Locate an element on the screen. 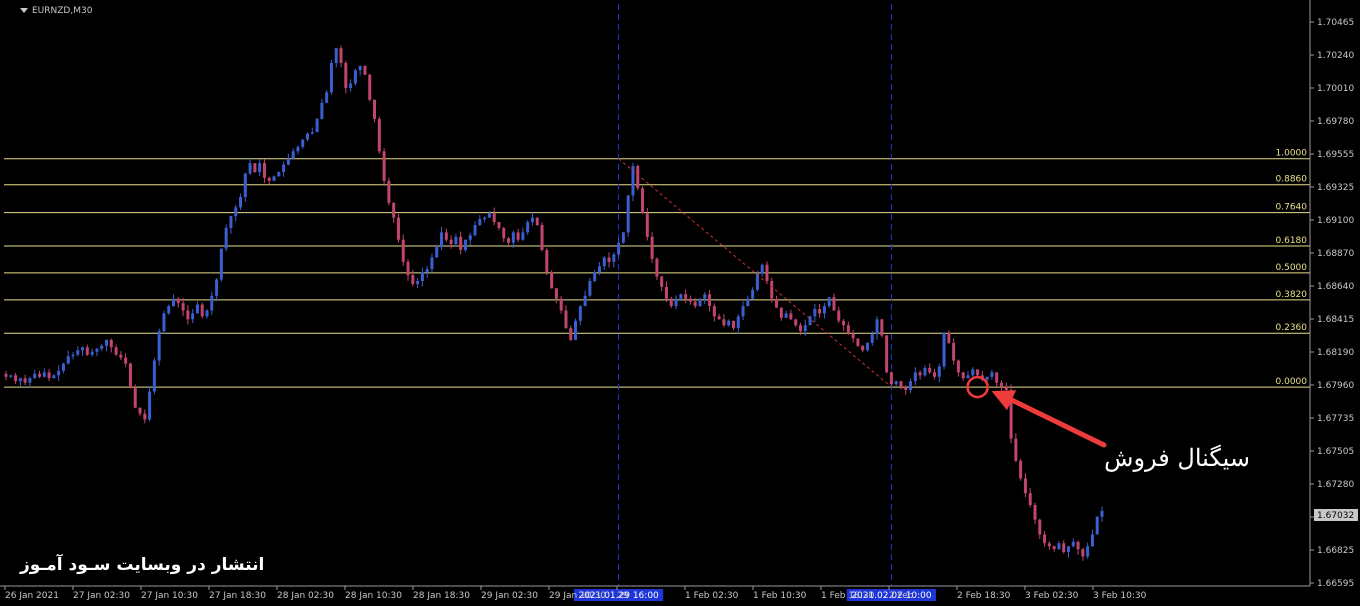 This screenshot has width=1360, height=606. x-tick-label: 28 Jan 02:30 is located at coordinates (305, 596).